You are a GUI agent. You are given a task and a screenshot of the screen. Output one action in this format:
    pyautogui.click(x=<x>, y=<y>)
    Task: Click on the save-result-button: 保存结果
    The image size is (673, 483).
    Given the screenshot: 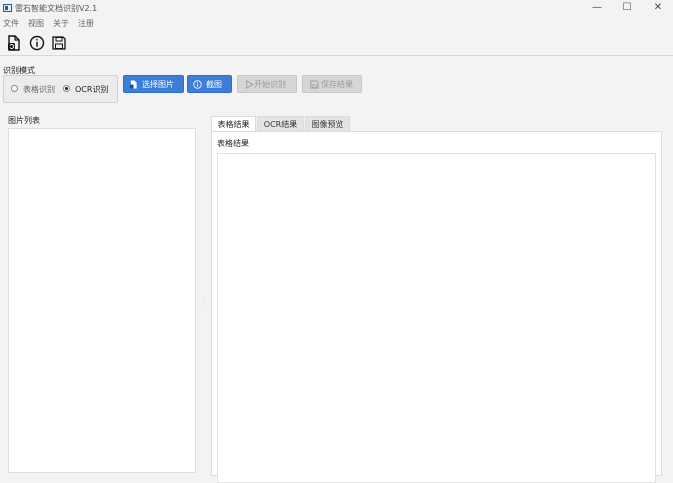 What is the action you would take?
    pyautogui.click(x=332, y=84)
    